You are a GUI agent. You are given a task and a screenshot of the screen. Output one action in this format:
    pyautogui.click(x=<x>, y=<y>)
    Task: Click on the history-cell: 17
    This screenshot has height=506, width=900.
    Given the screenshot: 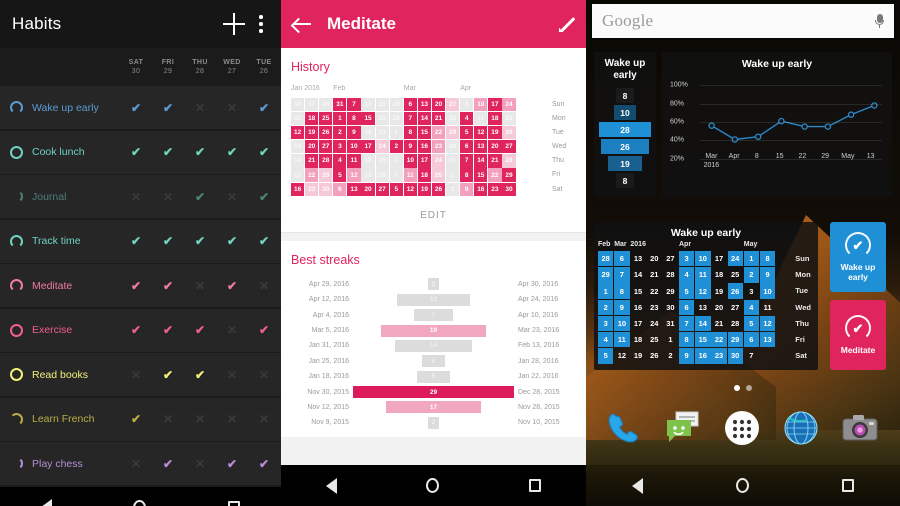 What is the action you would take?
    pyautogui.click(x=424, y=161)
    